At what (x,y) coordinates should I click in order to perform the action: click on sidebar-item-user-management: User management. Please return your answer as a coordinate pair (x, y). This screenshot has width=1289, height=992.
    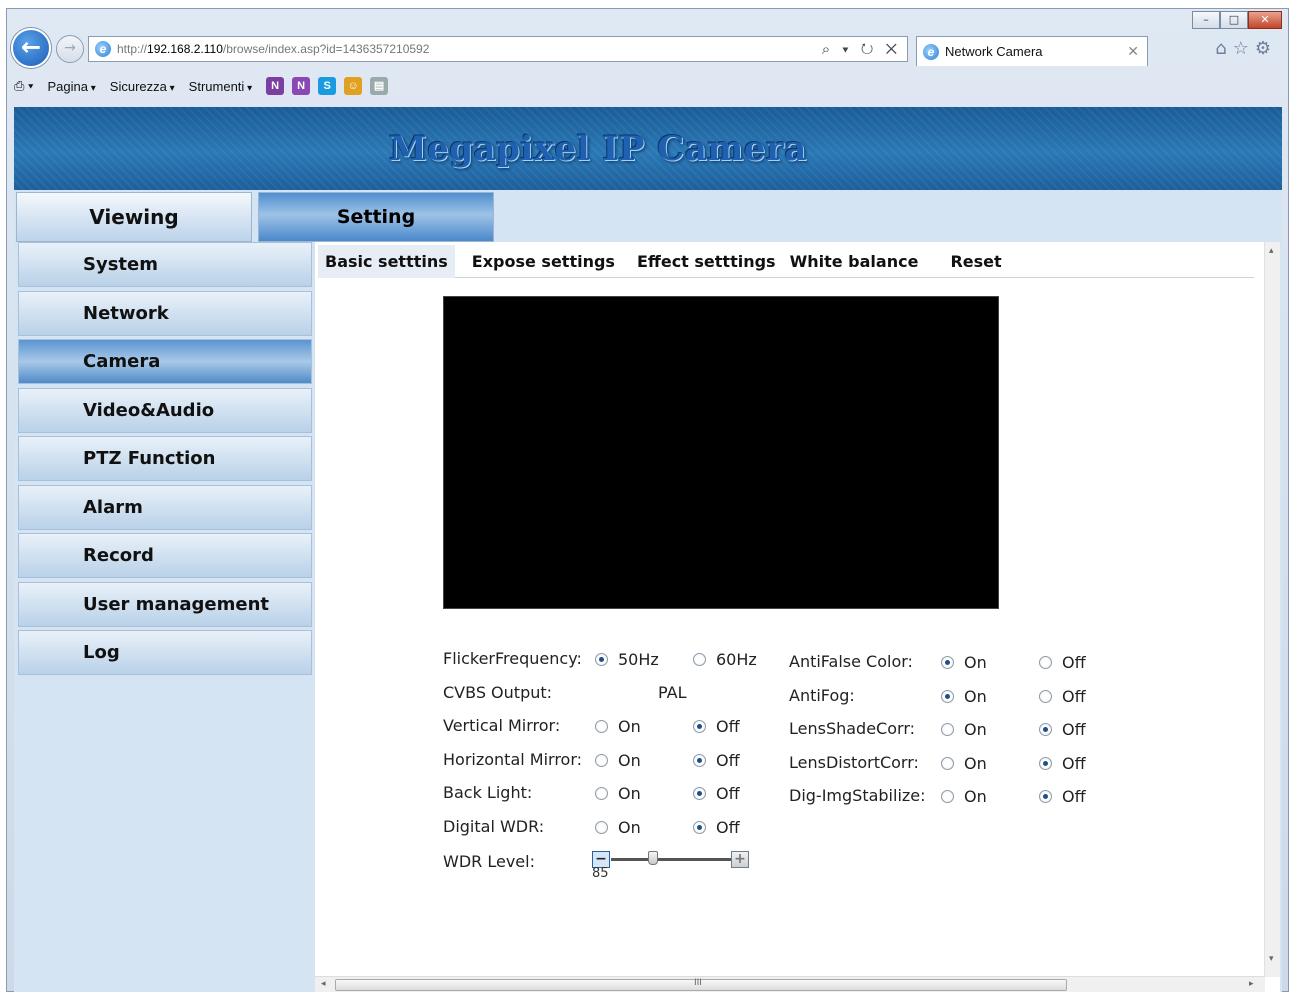
    Looking at the image, I should click on (165, 604).